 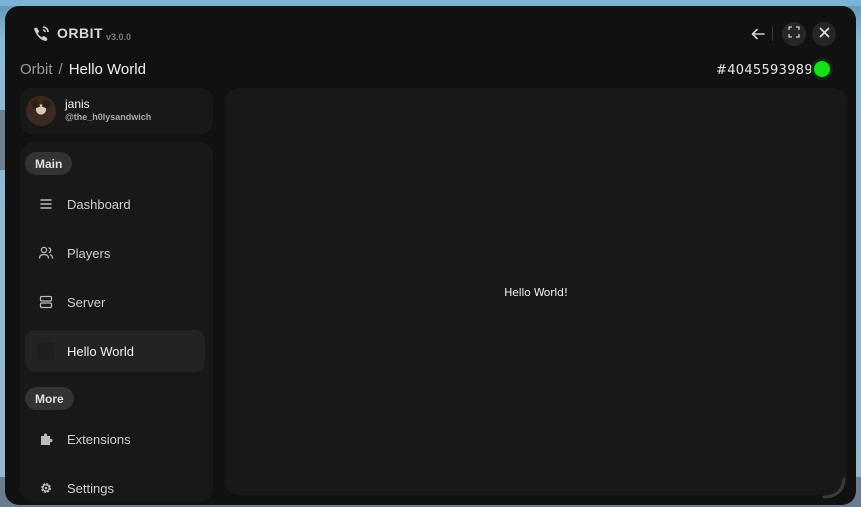 What do you see at coordinates (834, 487) in the screenshot?
I see `resize-handle-icon` at bounding box center [834, 487].